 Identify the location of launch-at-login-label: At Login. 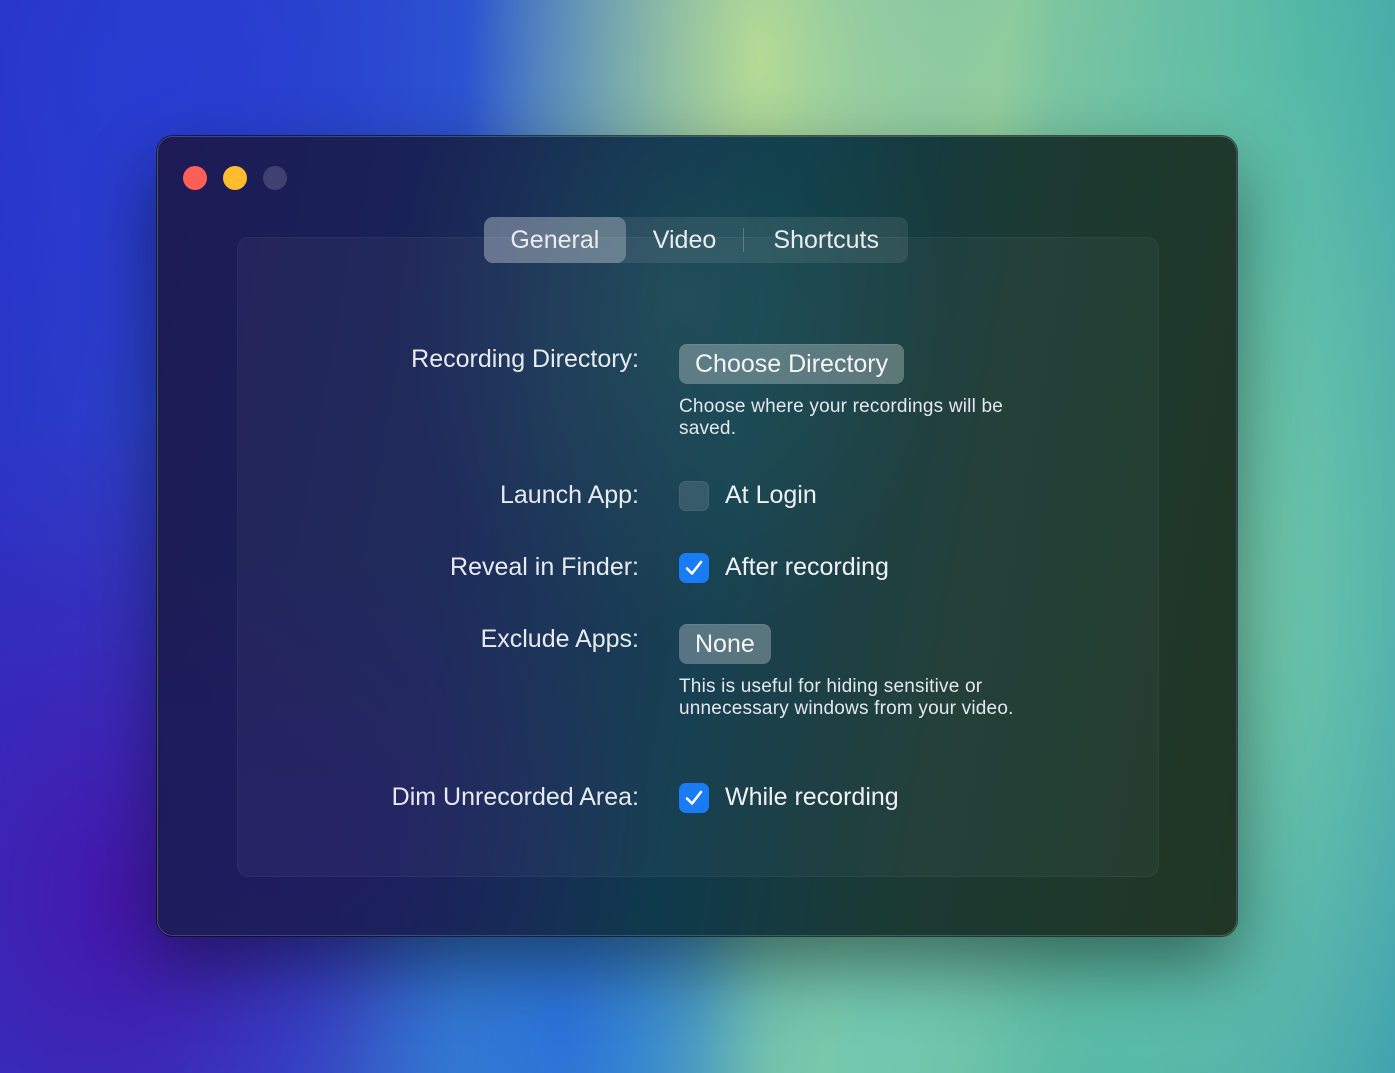
(771, 495).